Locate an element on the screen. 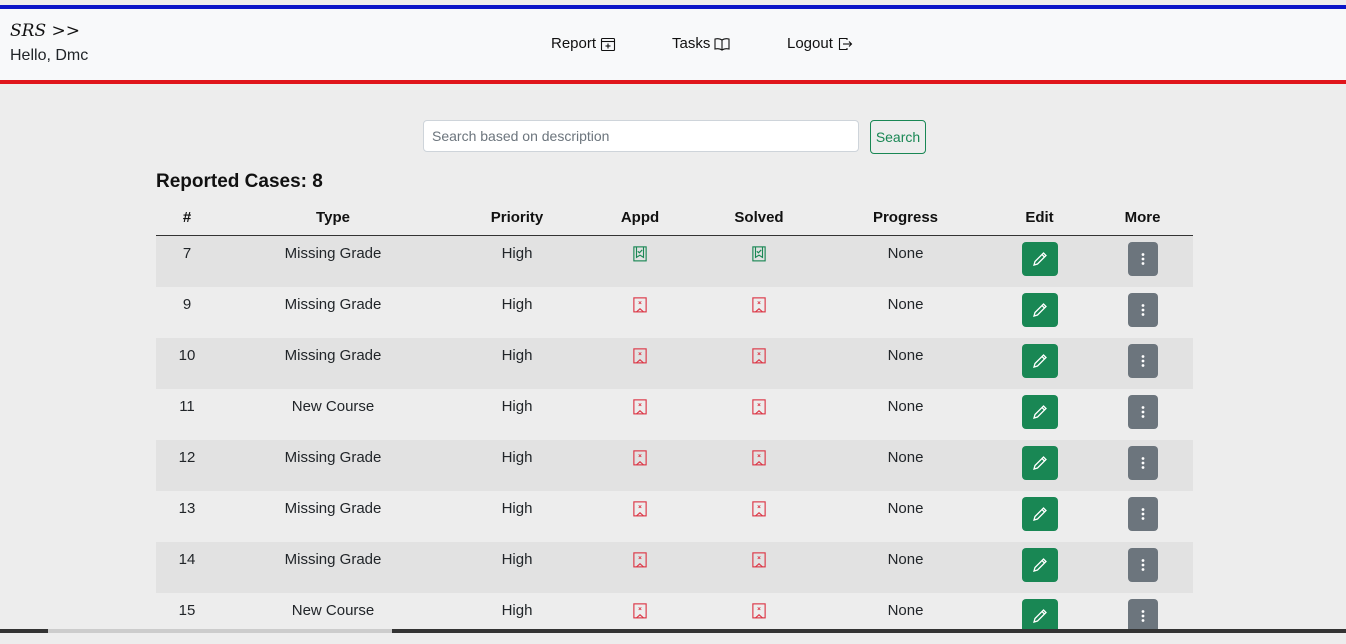 Image resolution: width=1346 pixels, height=644 pixels. cell-id: 12 is located at coordinates (187, 465).